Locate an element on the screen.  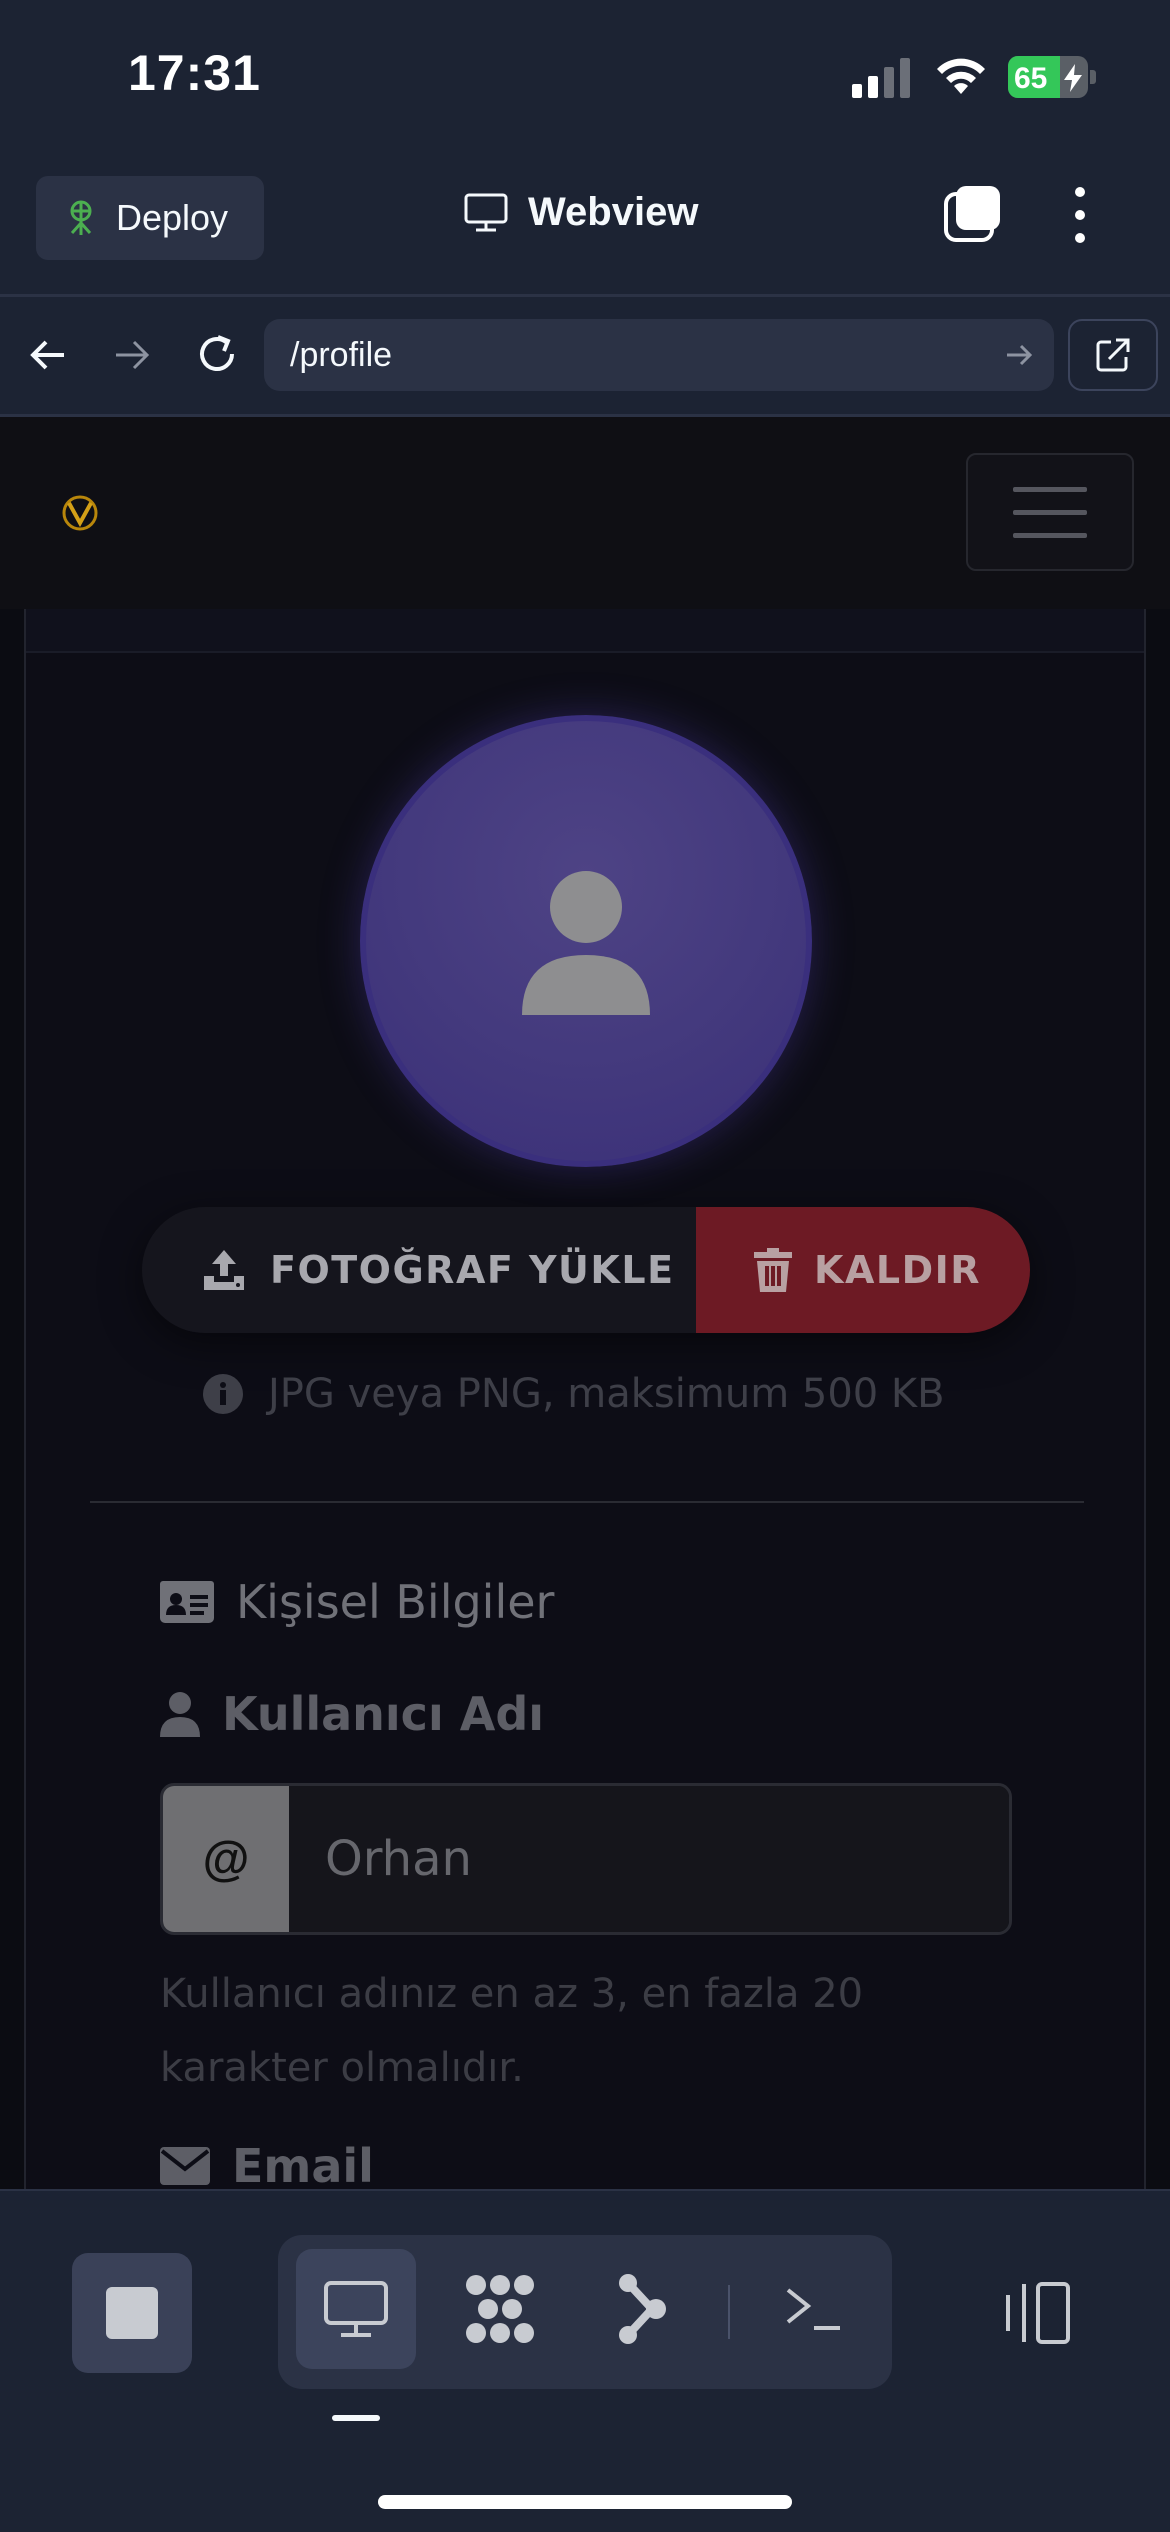
username-label-text: Kullanıcı Adı is located at coordinates (383, 1714).